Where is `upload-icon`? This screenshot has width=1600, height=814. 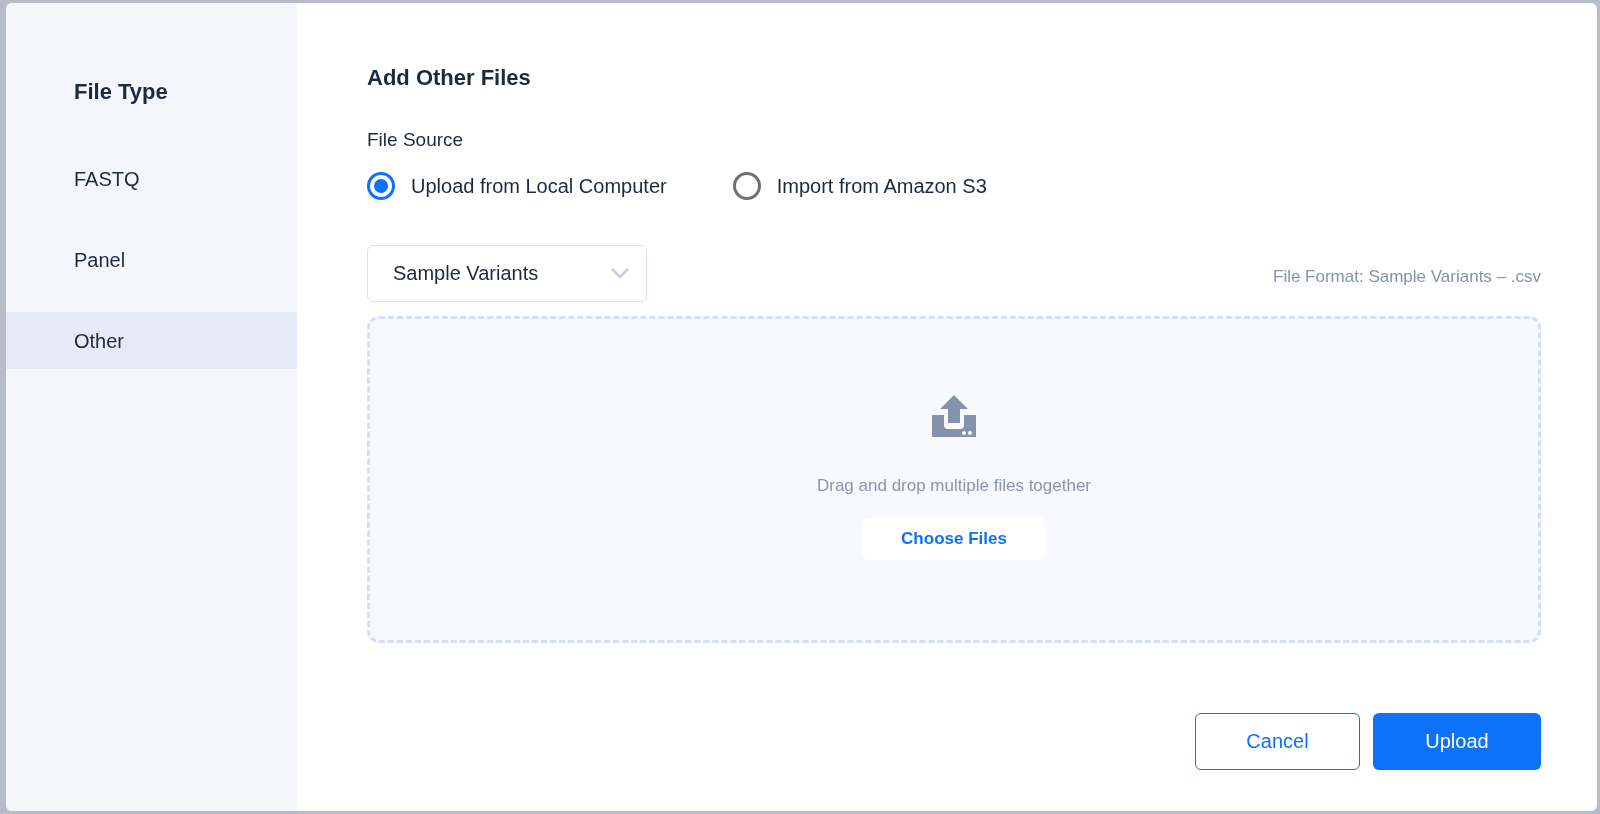
upload-icon is located at coordinates (954, 415).